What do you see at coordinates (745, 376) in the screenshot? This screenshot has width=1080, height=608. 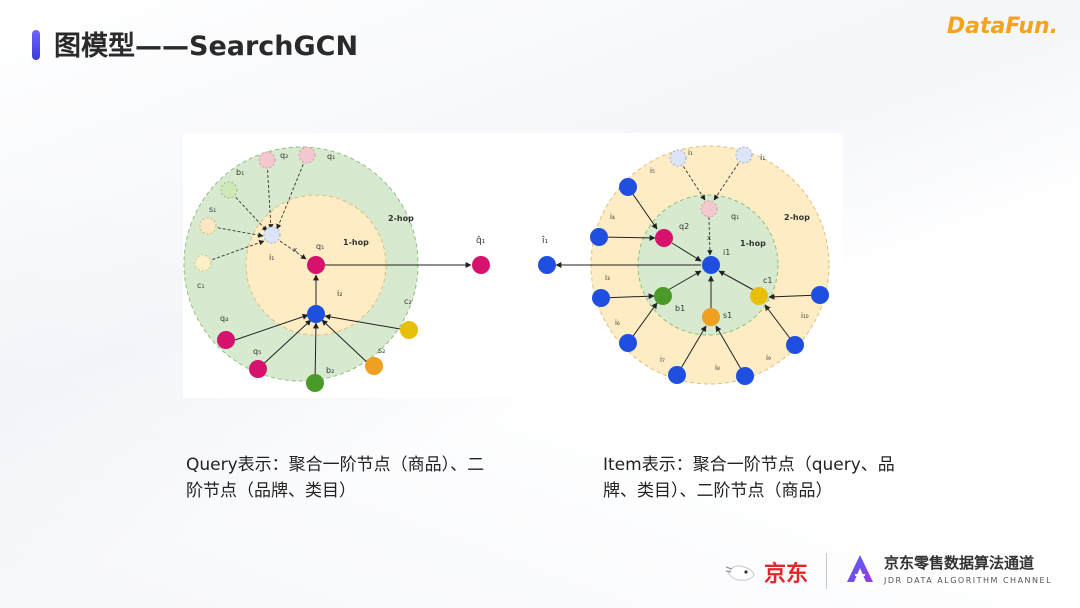 I see `node-i8` at bounding box center [745, 376].